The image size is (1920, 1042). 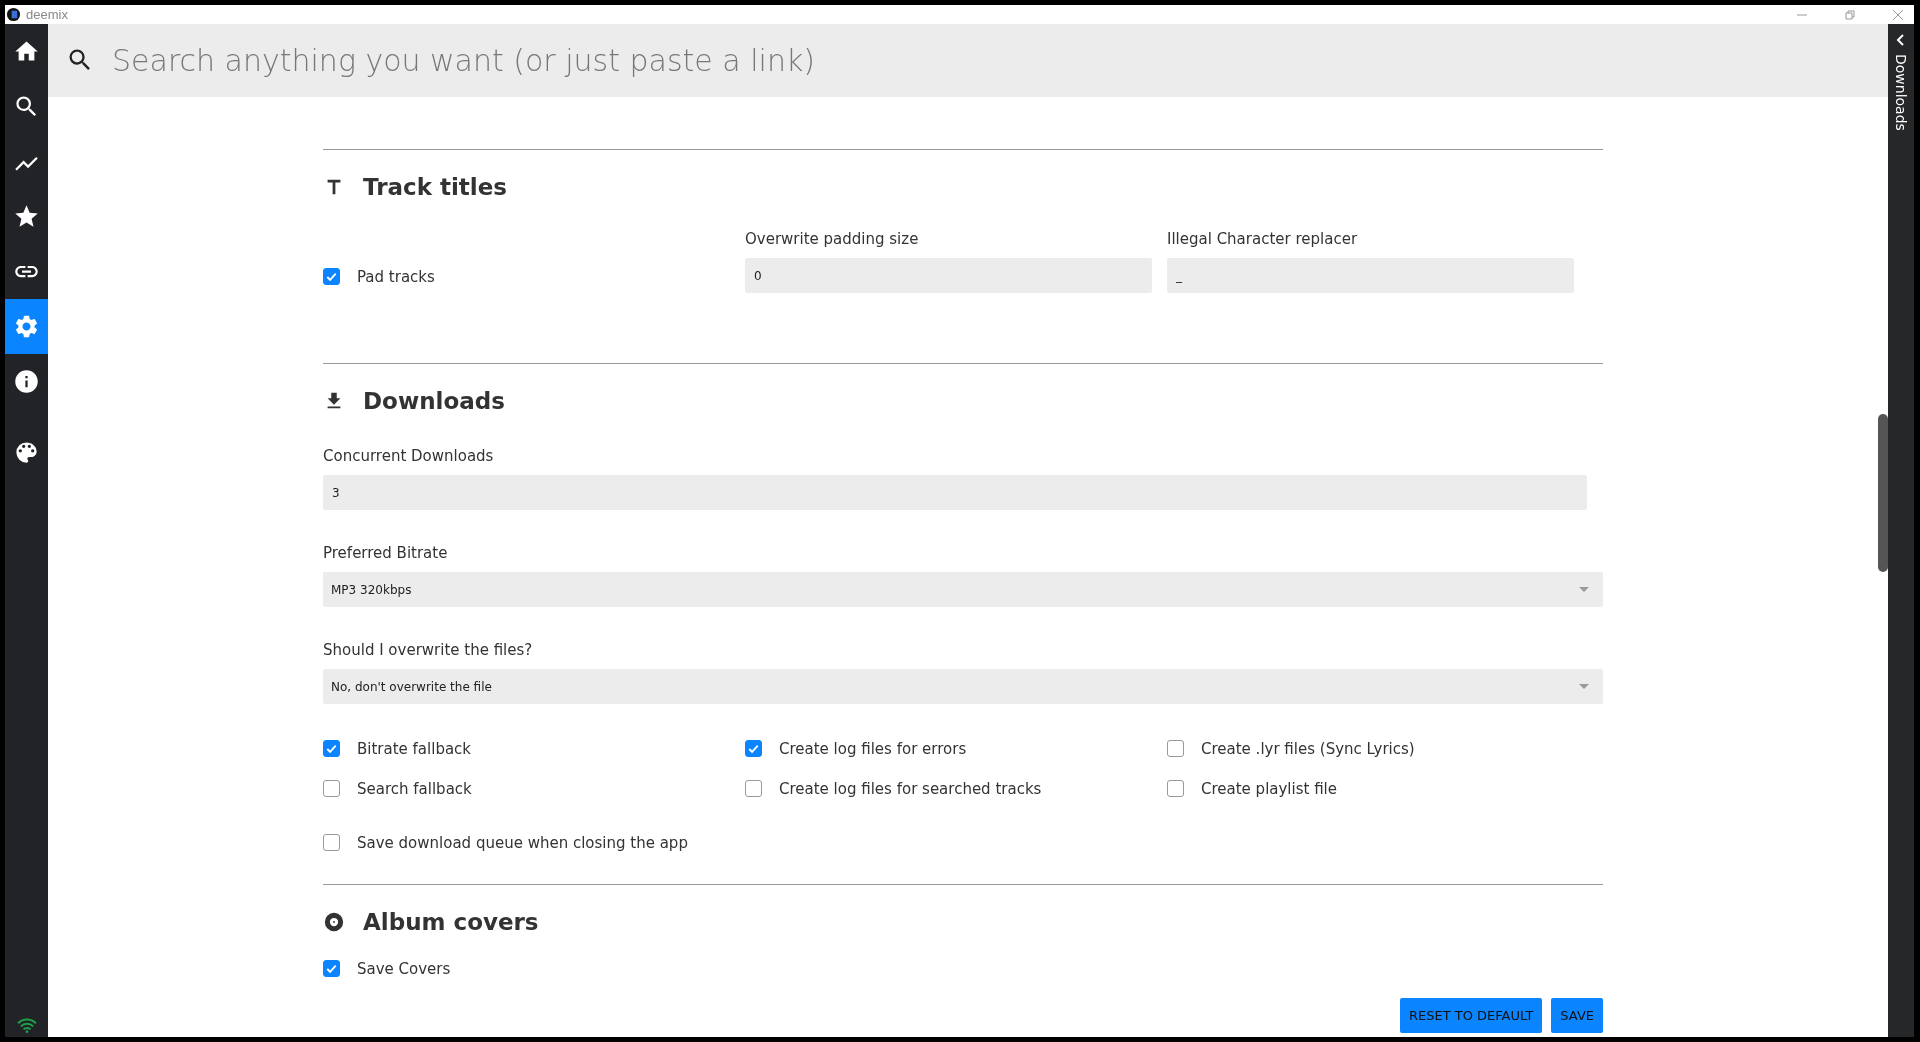 I want to click on dropdown: No, don't overwrite the file, so click(x=963, y=686).